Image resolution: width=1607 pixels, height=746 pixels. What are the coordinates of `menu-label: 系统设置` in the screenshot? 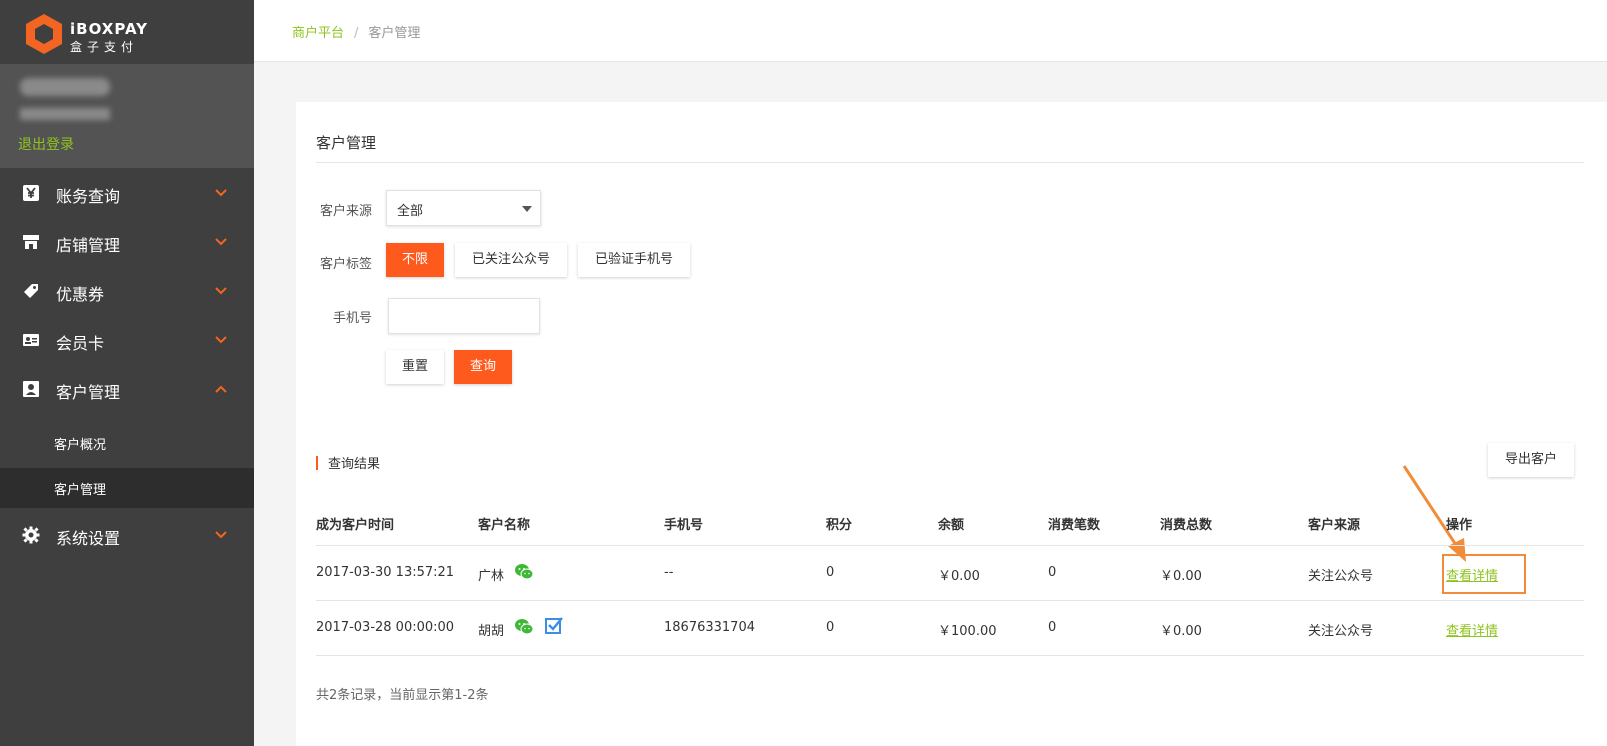 It's located at (88, 538).